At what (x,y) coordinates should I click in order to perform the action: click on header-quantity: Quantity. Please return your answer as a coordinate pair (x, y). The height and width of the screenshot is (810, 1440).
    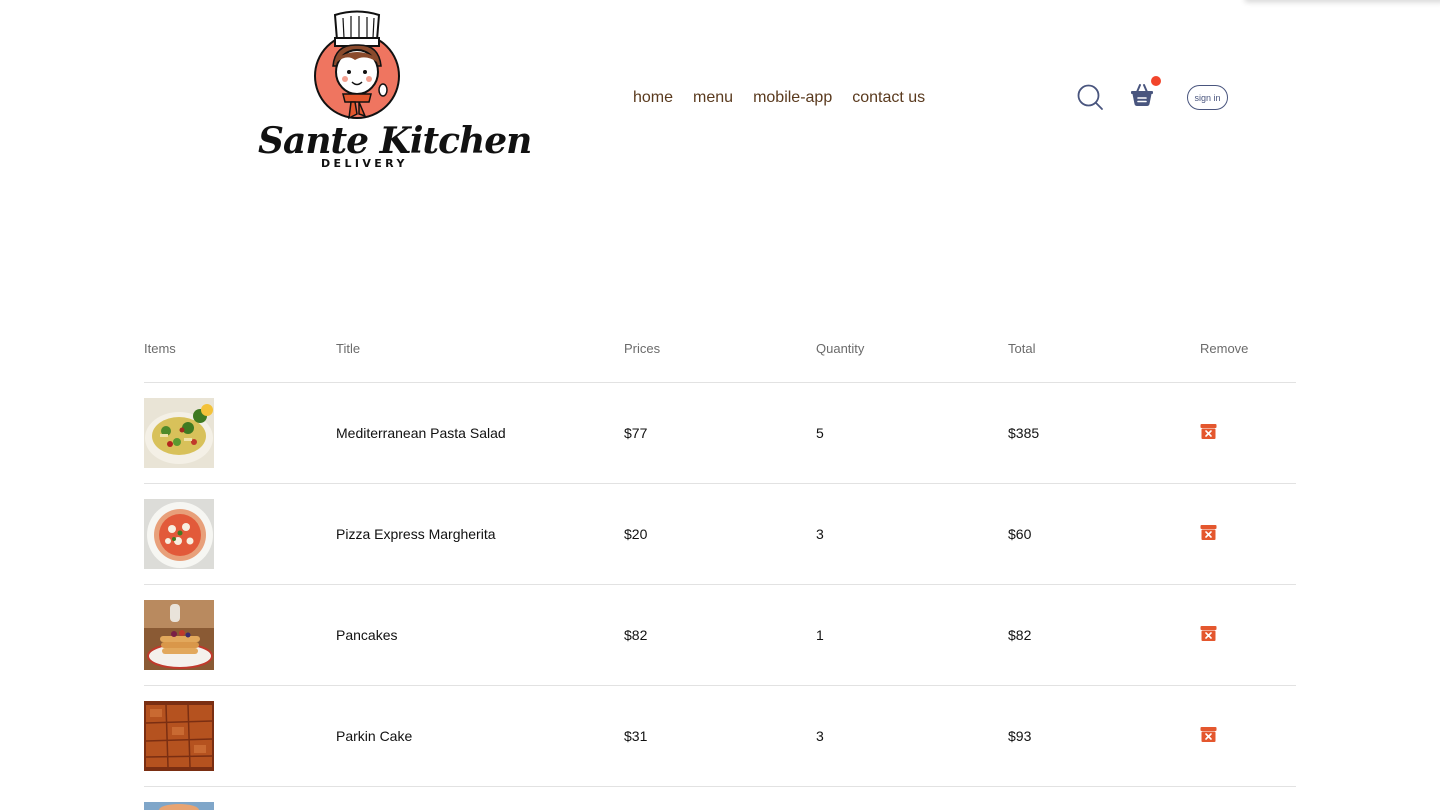
    Looking at the image, I should click on (840, 348).